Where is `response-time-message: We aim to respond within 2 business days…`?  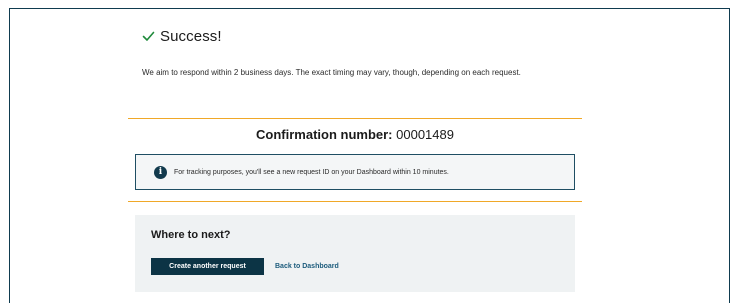
response-time-message: We aim to respond within 2 business days… is located at coordinates (331, 72).